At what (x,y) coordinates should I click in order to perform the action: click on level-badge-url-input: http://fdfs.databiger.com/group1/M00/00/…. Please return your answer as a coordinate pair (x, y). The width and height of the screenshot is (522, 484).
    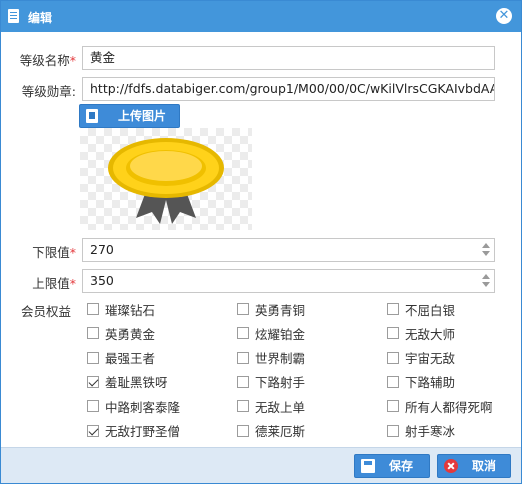
    Looking at the image, I should click on (288, 89).